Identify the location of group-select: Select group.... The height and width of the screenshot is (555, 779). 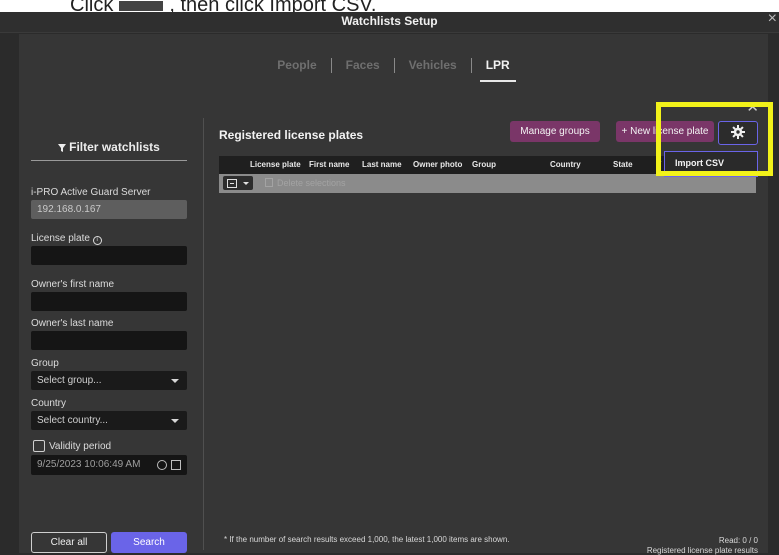
(109, 380).